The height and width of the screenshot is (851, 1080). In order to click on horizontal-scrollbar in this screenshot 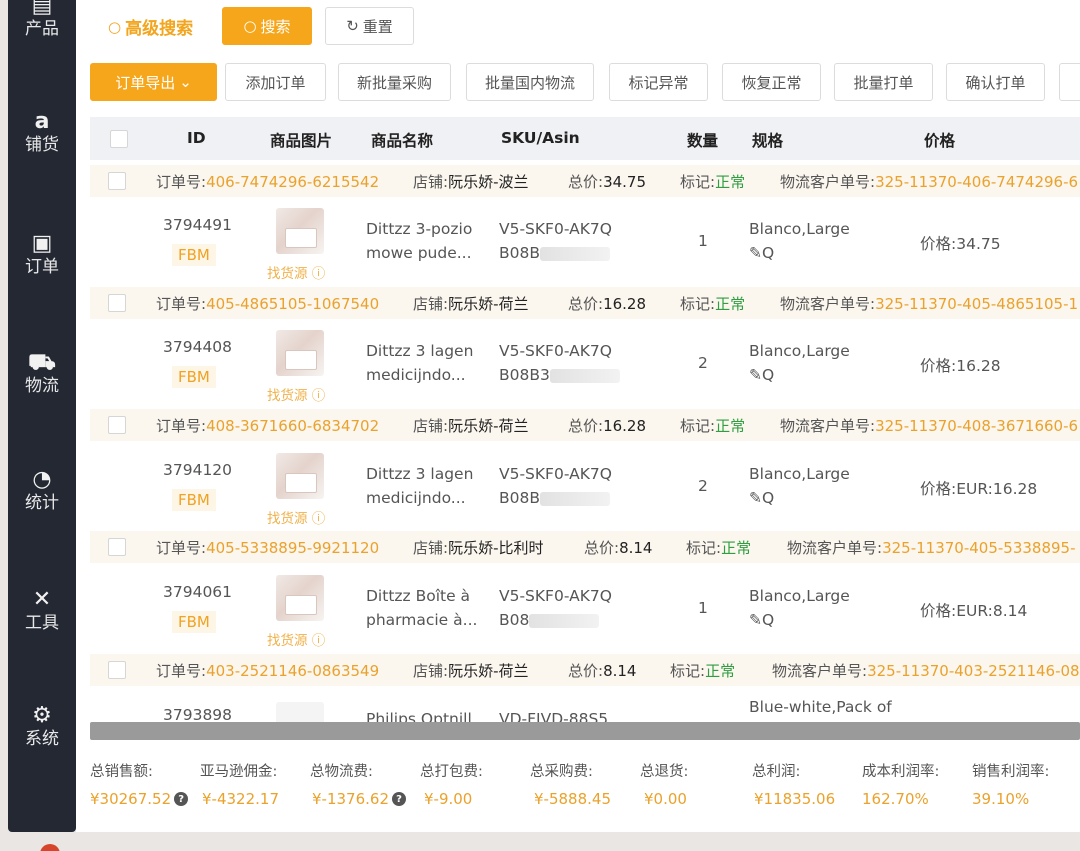, I will do `click(585, 731)`.